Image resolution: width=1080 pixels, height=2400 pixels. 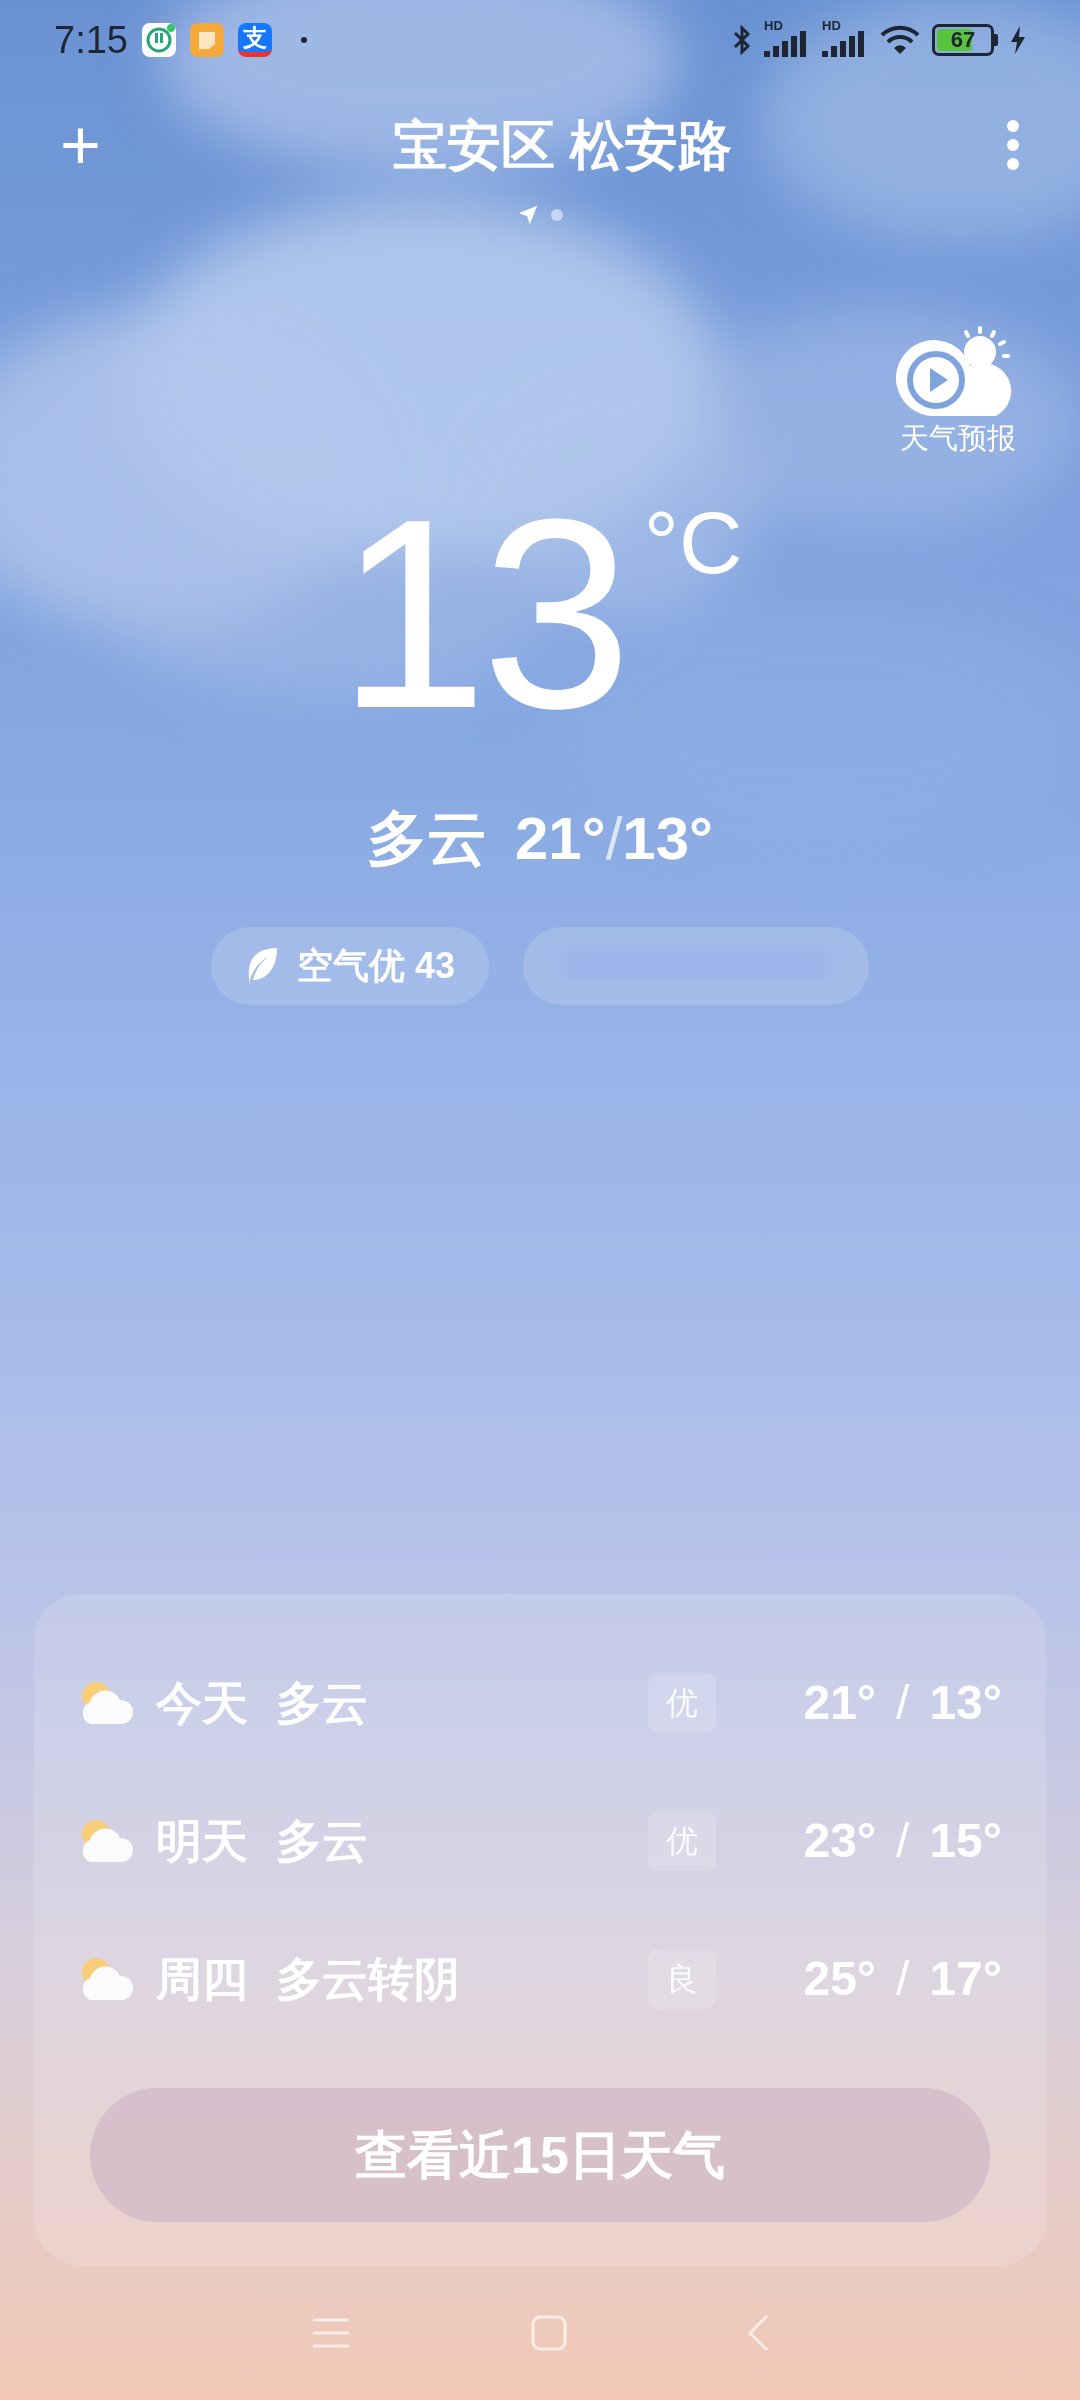 What do you see at coordinates (668, 839) in the screenshot?
I see `low-temperature: 13°` at bounding box center [668, 839].